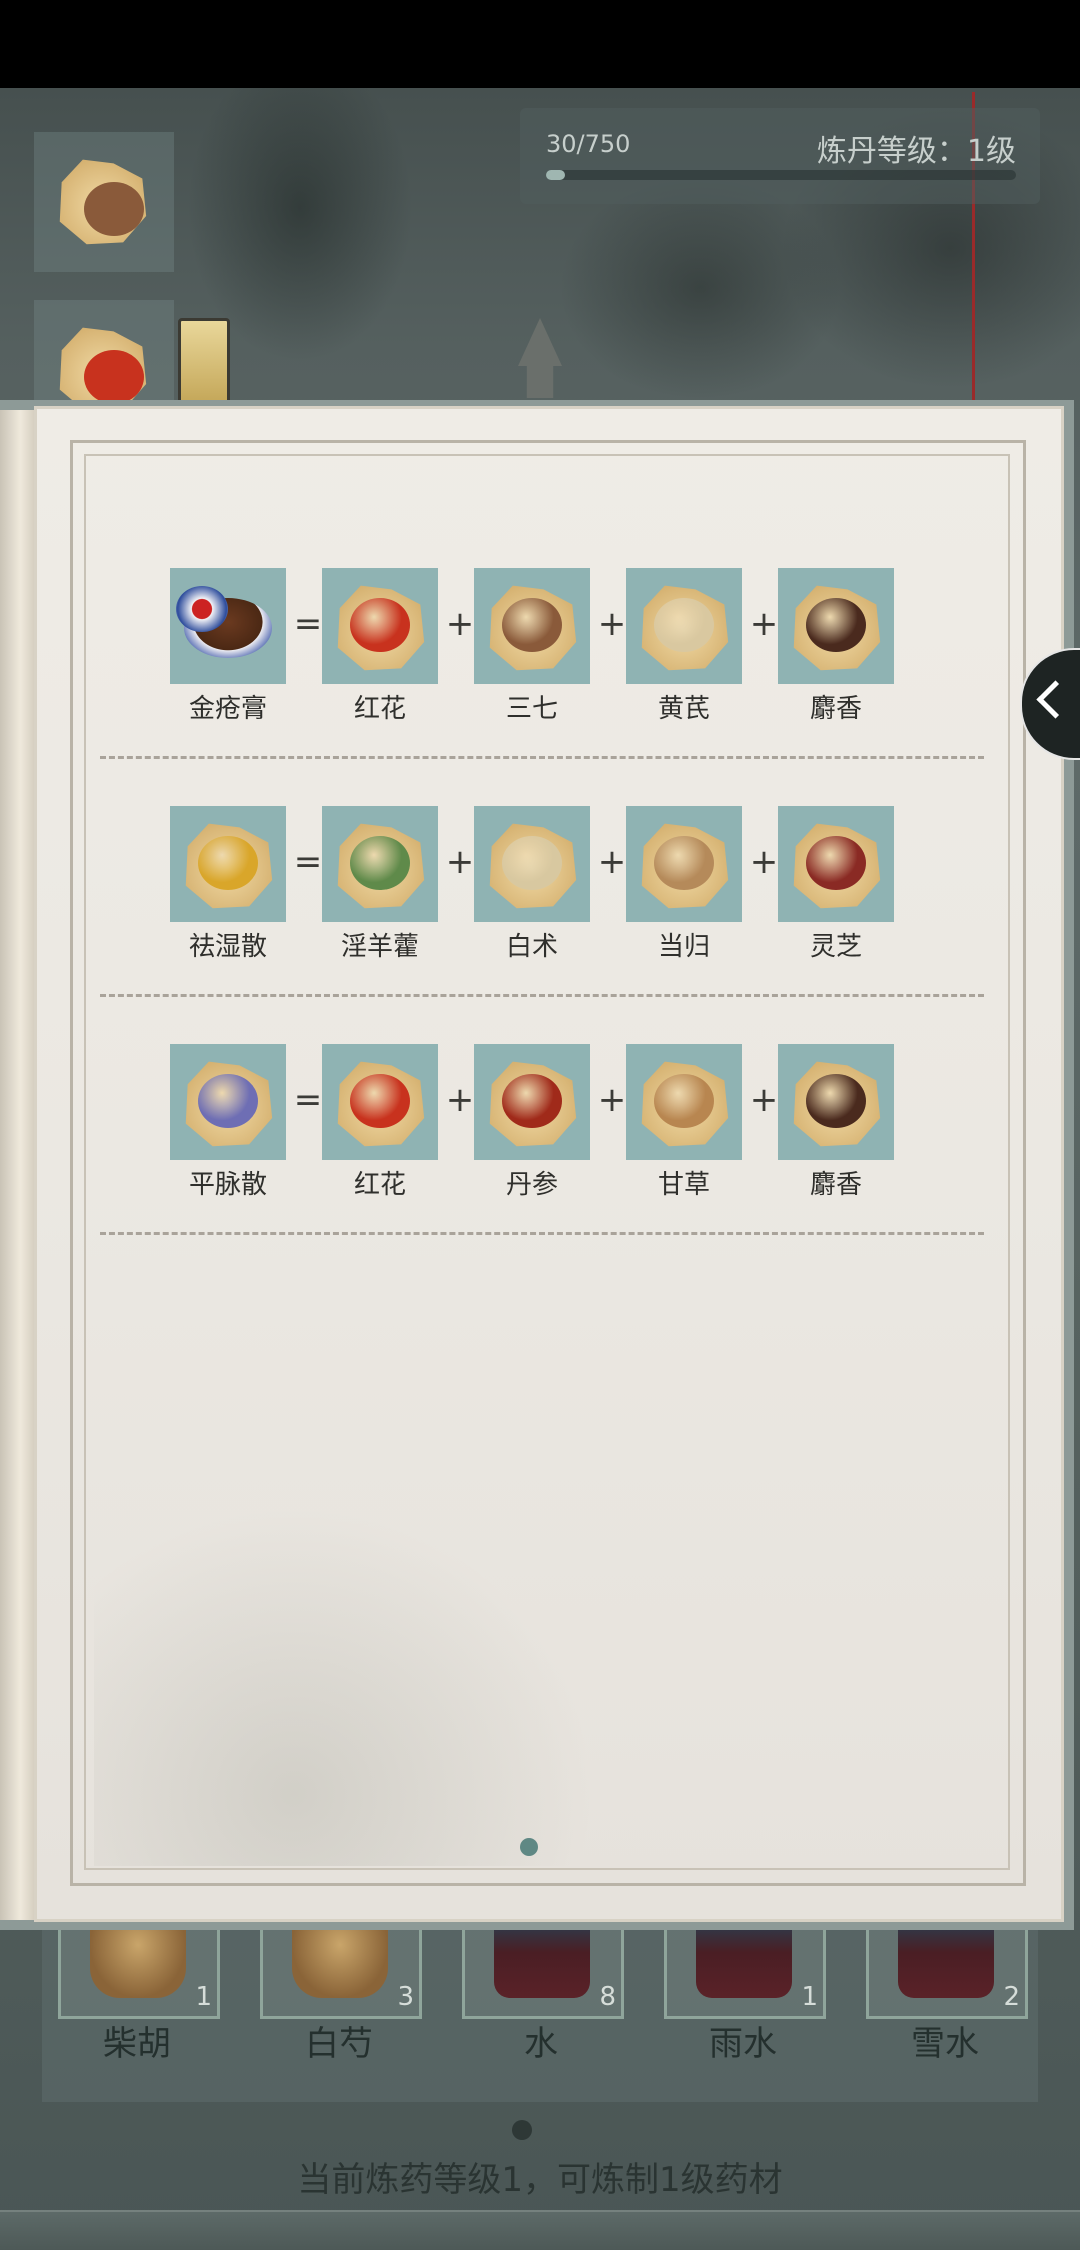 The width and height of the screenshot is (1080, 2250). Describe the element at coordinates (405, 1997) in the screenshot. I see `item-count: 3` at that location.